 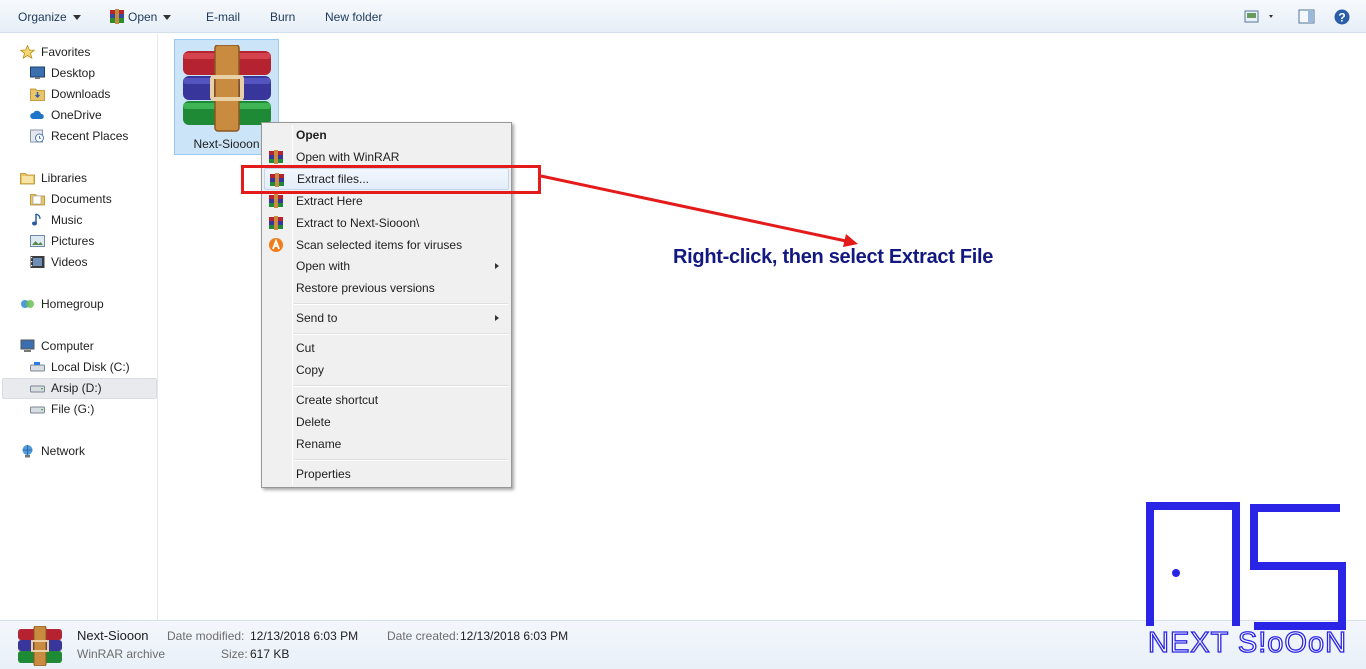 I want to click on details-file-type: WinRAR archive, so click(x=121, y=654).